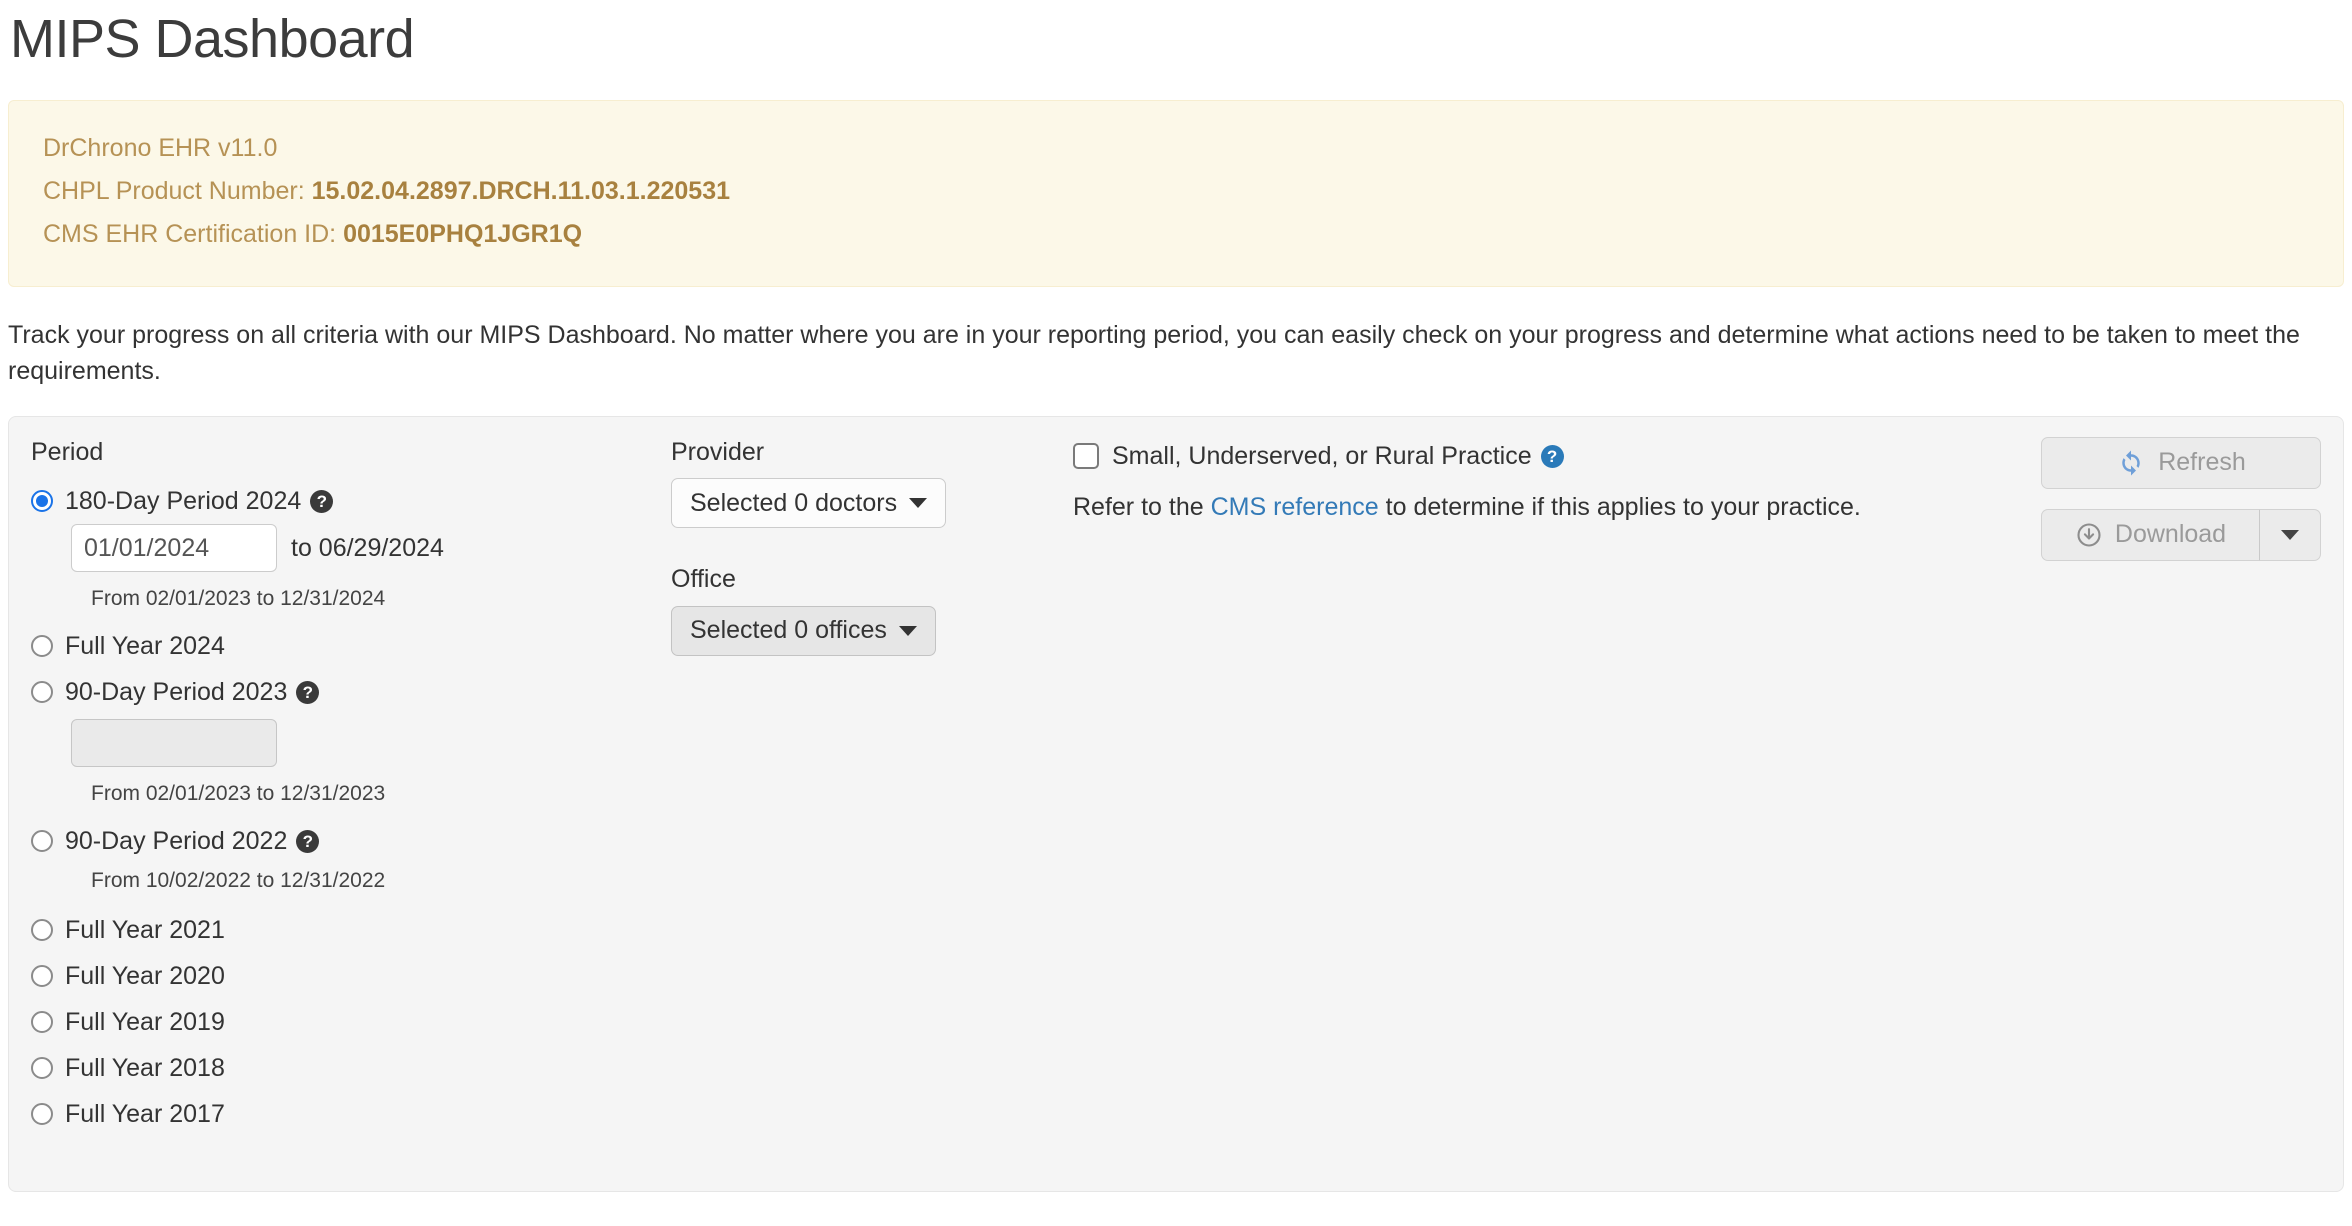 The image size is (2352, 1226). Describe the element at coordinates (351, 692) in the screenshot. I see `radio-option-90-day-2023: 90-Day Period 2023 ?` at that location.